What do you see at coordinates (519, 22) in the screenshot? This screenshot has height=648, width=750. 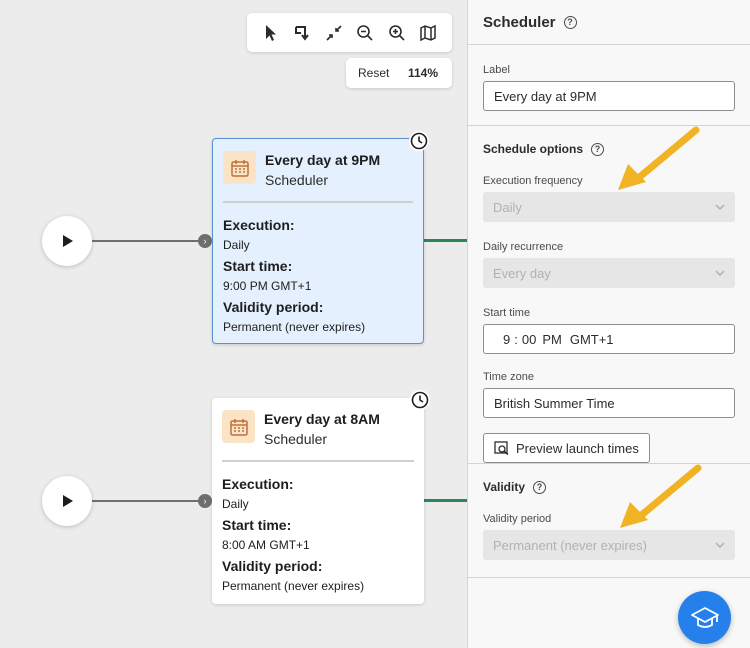 I see `panel-title: Scheduler` at bounding box center [519, 22].